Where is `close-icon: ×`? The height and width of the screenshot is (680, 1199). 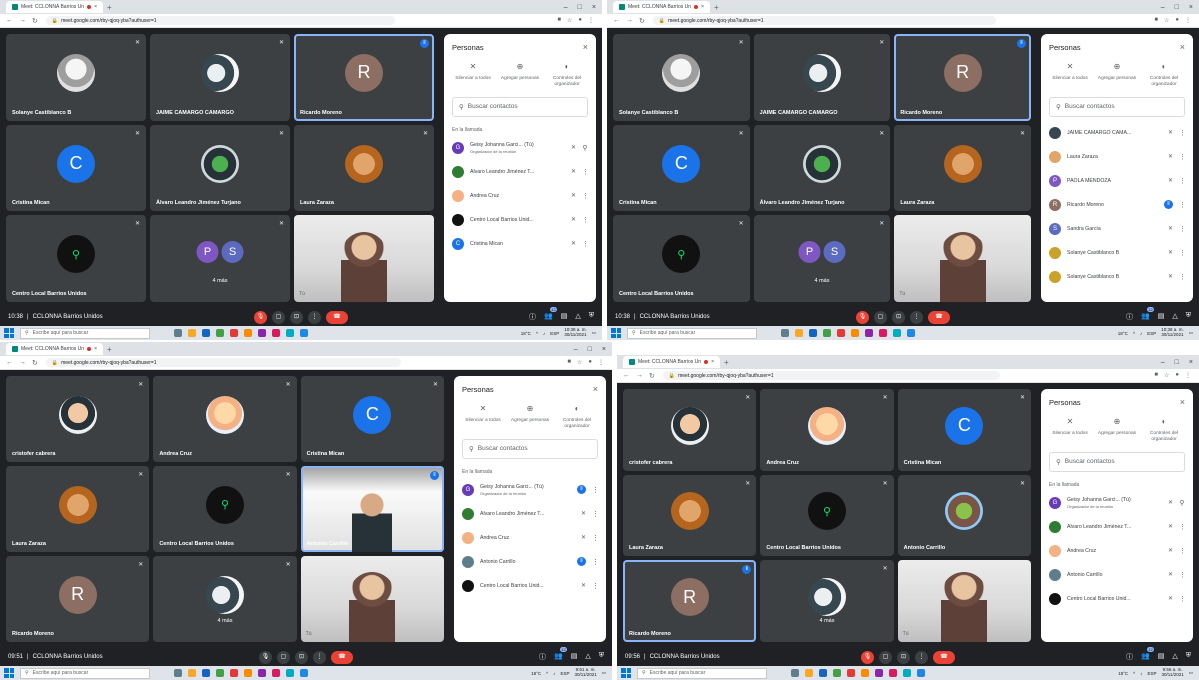 close-icon: × is located at coordinates (1182, 402).